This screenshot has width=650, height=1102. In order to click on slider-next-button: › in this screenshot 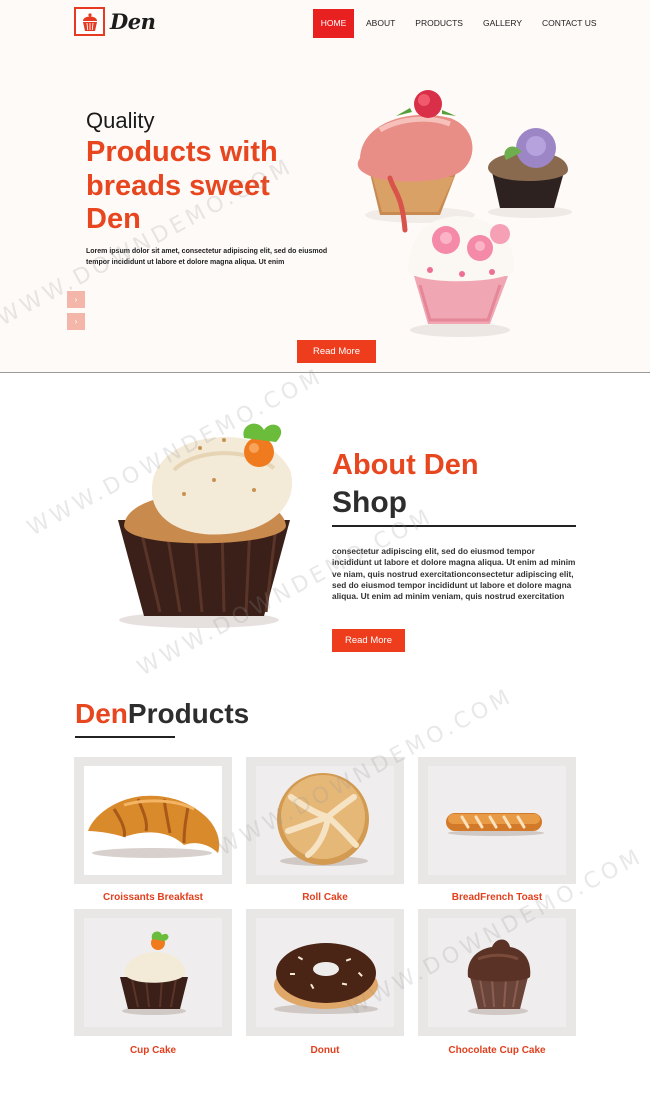, I will do `click(76, 321)`.